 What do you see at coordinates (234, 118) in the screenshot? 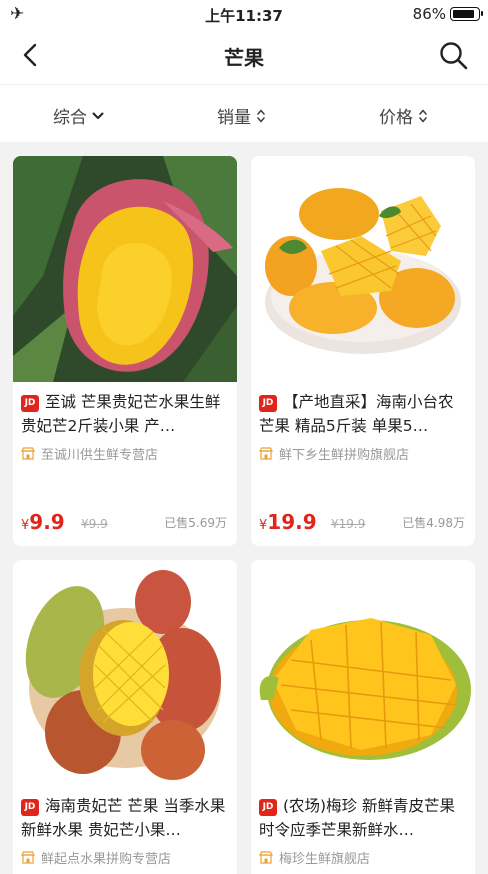
I see `sort-sales-label: 销量` at bounding box center [234, 118].